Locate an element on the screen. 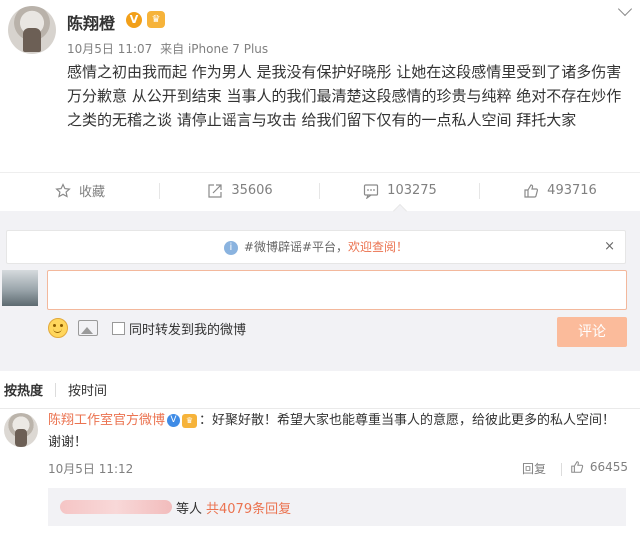 The width and height of the screenshot is (640, 538). post-actions-bar: 收藏 35606 103275 493716 is located at coordinates (320, 190).